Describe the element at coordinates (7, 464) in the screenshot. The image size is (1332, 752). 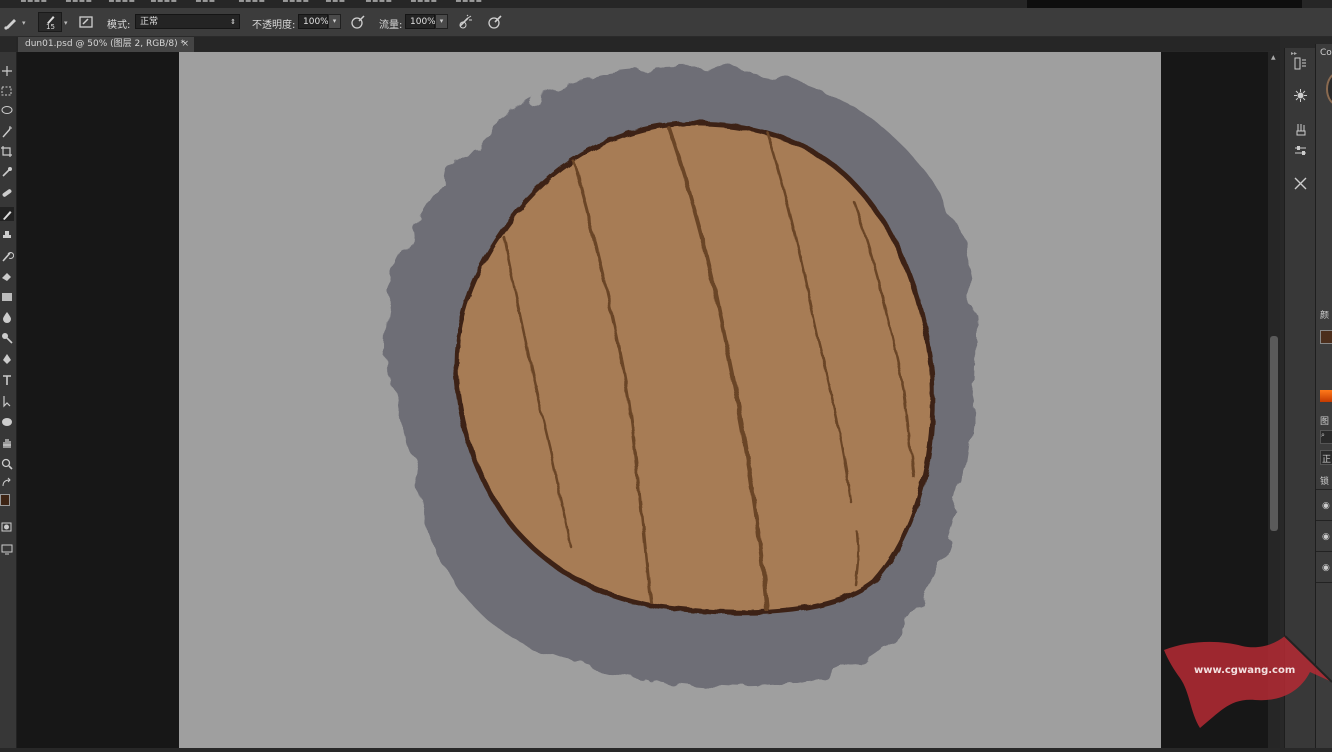
I see `zoom-tool-icon` at that location.